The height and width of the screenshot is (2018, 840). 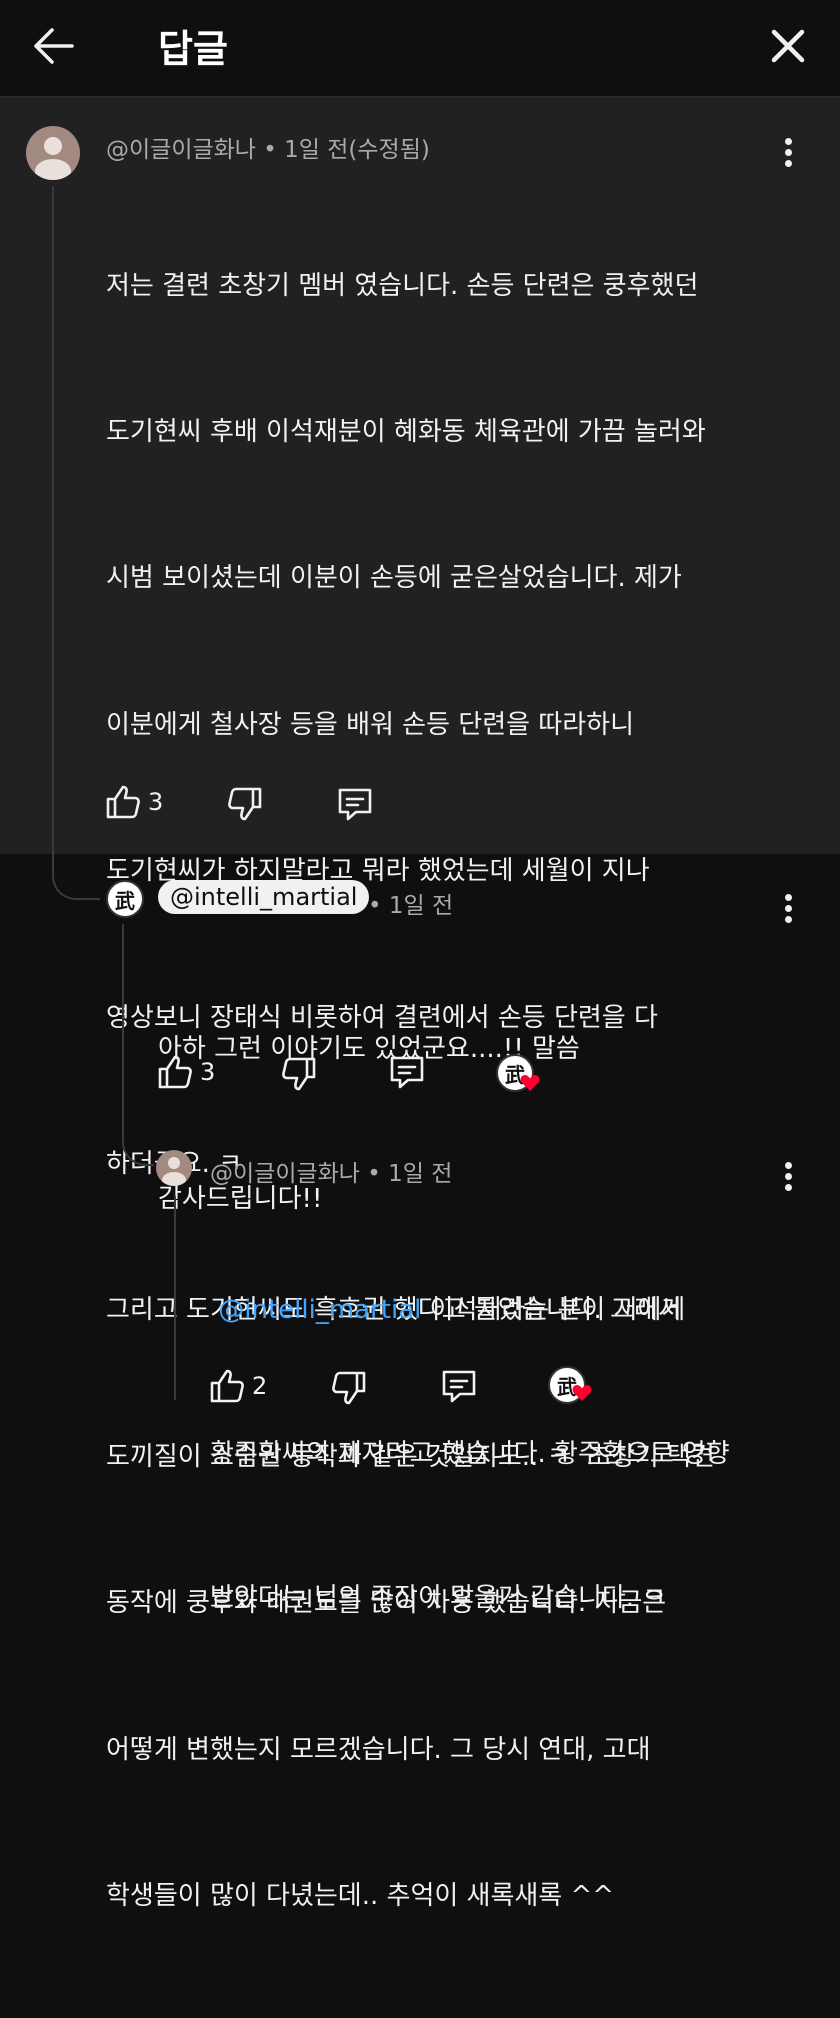 I want to click on comment-meta: @이글이글화나 • 1일 전(수정됨), so click(x=268, y=150).